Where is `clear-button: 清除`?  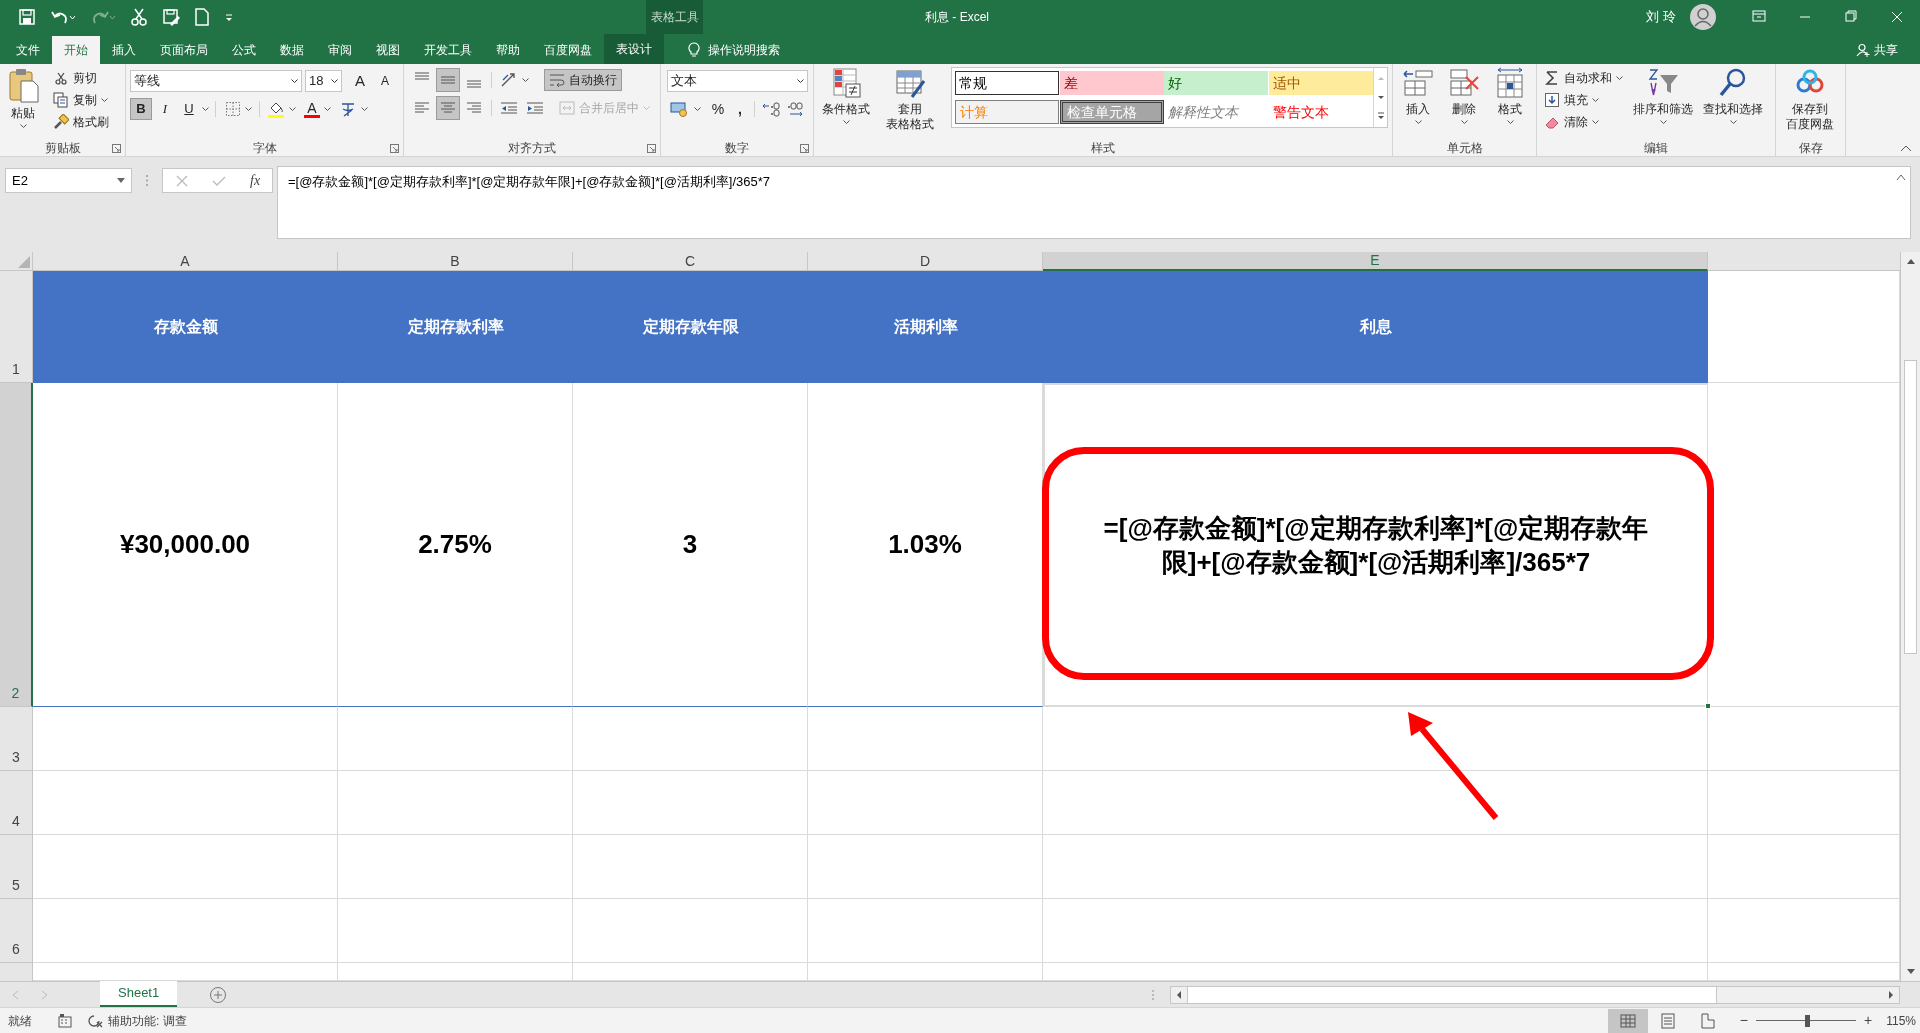 clear-button: 清除 is located at coordinates (1583, 122).